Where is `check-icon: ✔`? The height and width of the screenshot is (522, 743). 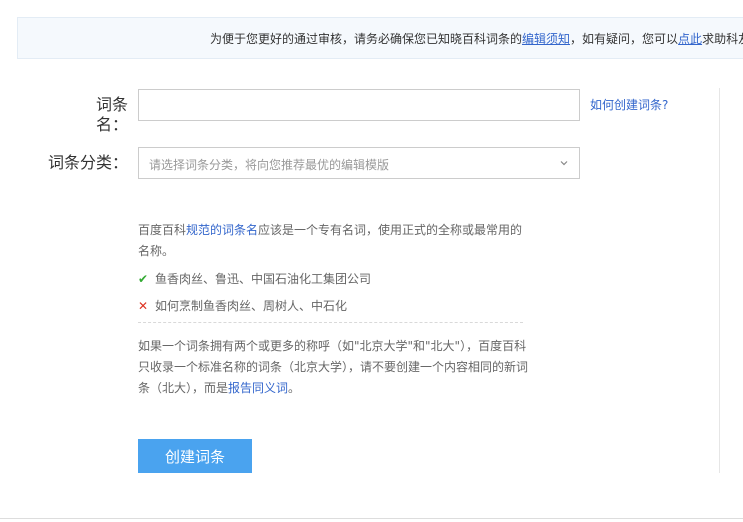
check-icon: ✔ is located at coordinates (143, 279).